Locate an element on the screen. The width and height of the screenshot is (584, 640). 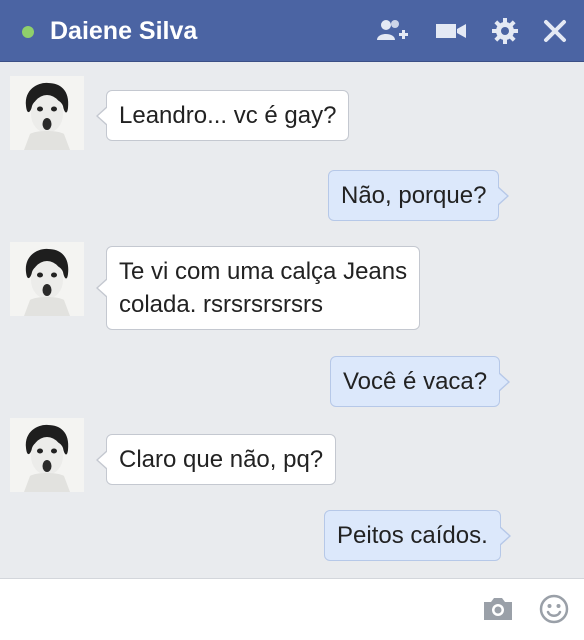
incoming-message-bubble: Claro que não, pq? is located at coordinates (216, 459).